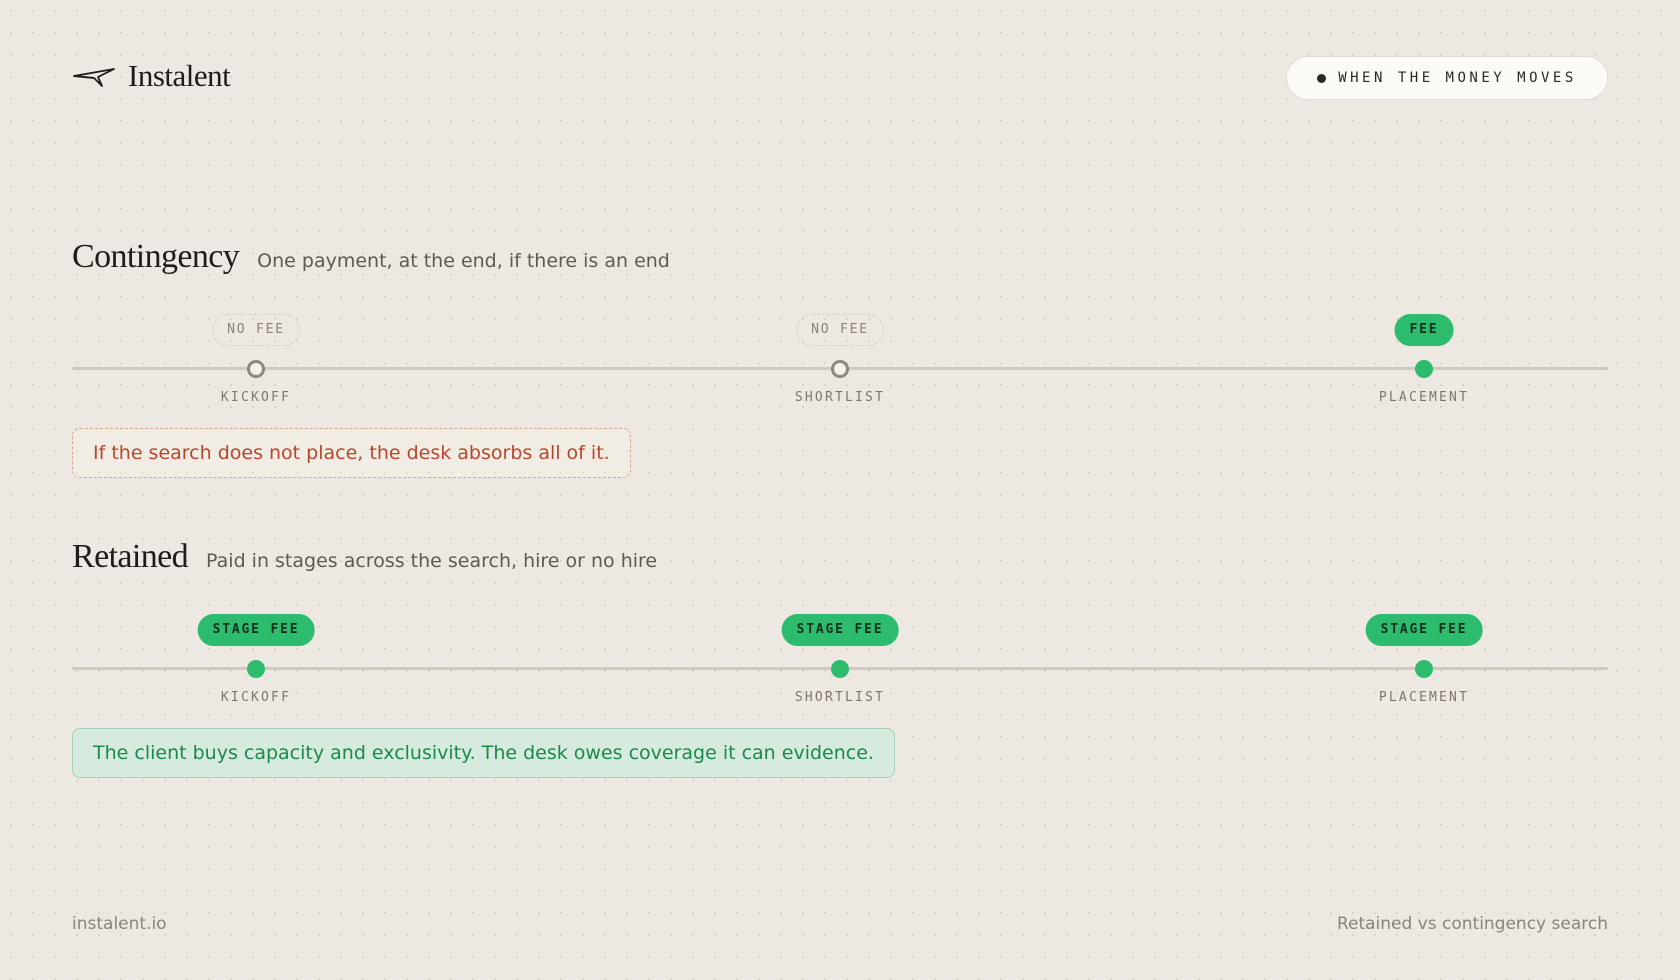 The height and width of the screenshot is (980, 1680). I want to click on paper-plane-icon, so click(94, 76).